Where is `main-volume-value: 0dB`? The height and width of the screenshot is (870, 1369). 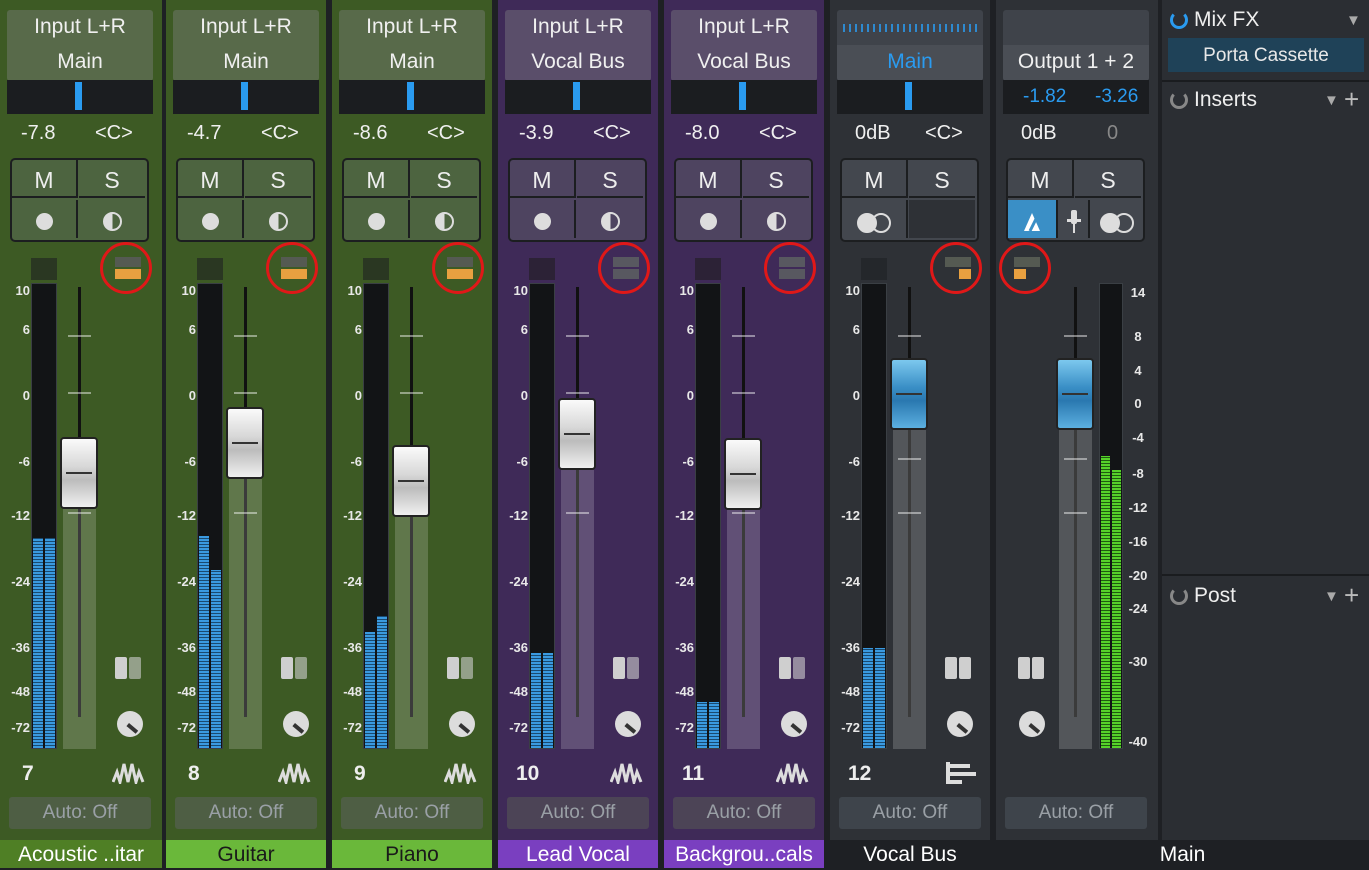
main-volume-value: 0dB is located at coordinates (1039, 133).